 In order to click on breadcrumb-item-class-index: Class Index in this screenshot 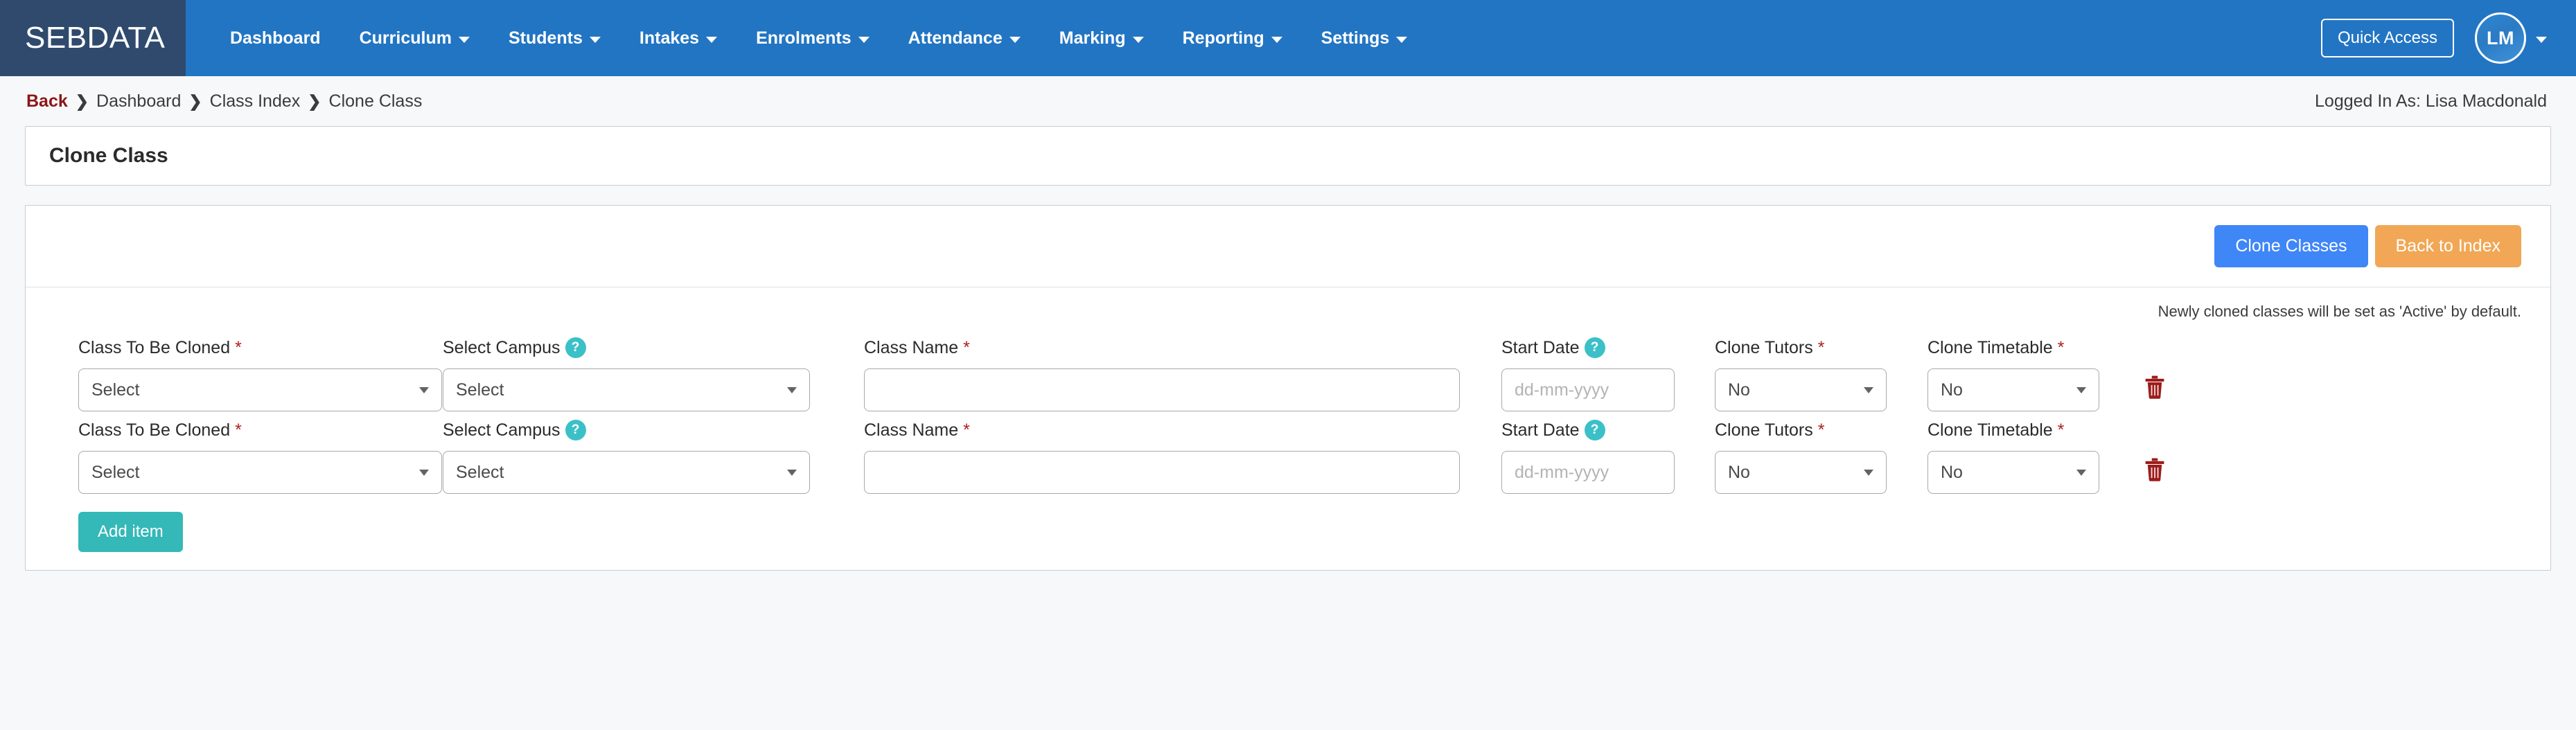, I will do `click(255, 101)`.